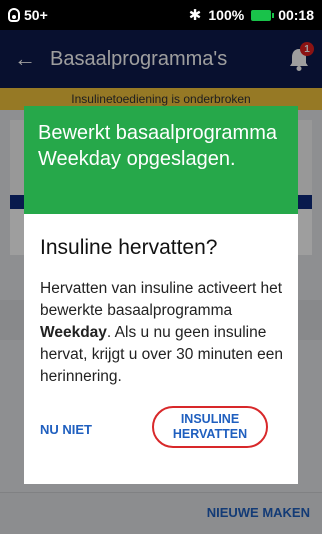 The image size is (322, 534). I want to click on resume-insulin-button: INSULINE HERVATTEN, so click(210, 427).